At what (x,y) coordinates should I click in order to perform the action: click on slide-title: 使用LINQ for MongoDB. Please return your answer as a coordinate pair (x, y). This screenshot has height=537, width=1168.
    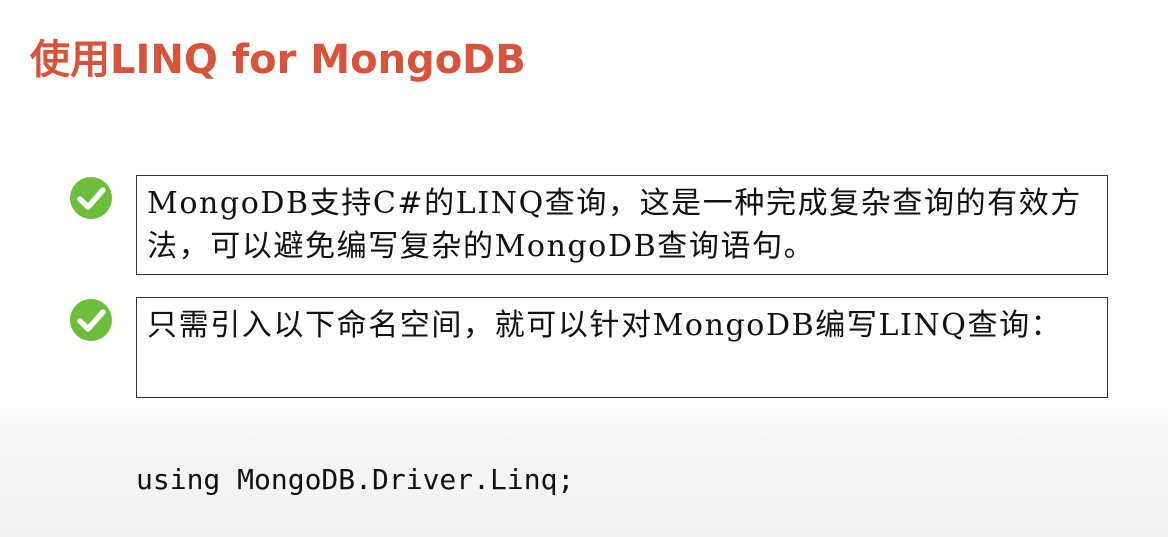
    Looking at the image, I should click on (278, 60).